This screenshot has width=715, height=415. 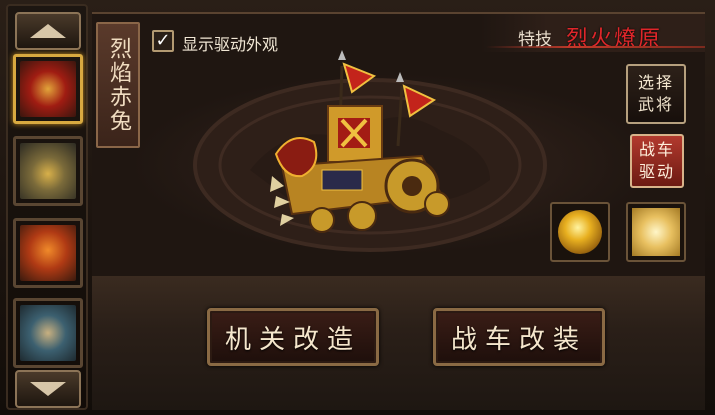 I want to click on dragon-scroll-slot, so click(x=656, y=232).